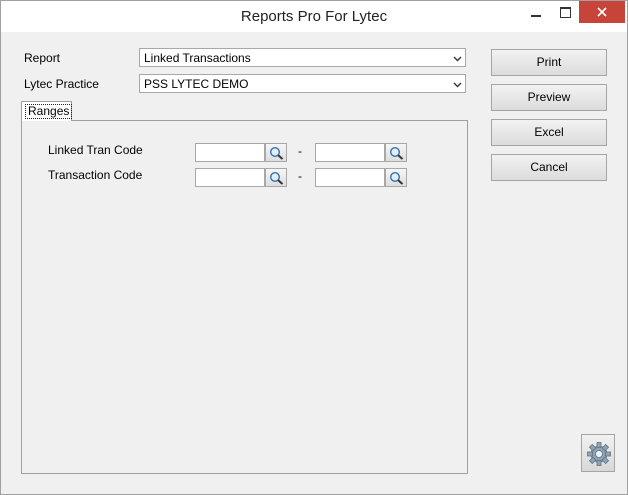 The width and height of the screenshot is (628, 495). I want to click on gear-icon, so click(599, 454).